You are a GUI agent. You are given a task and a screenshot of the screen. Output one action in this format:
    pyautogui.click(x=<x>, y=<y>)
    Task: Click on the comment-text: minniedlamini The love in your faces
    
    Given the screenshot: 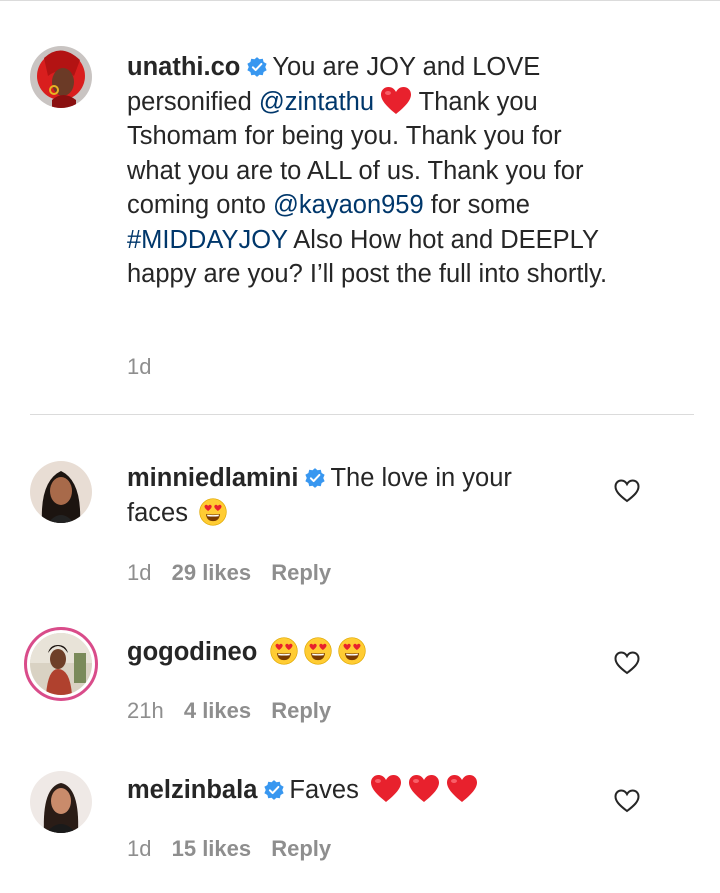 What is the action you would take?
    pyautogui.click(x=342, y=495)
    